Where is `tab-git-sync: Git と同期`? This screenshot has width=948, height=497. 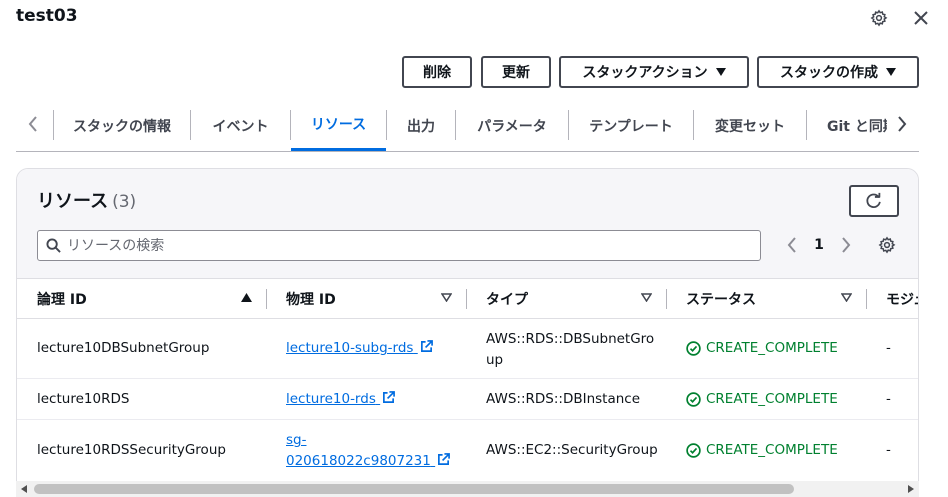 tab-git-sync: Git と同期 is located at coordinates (847, 125).